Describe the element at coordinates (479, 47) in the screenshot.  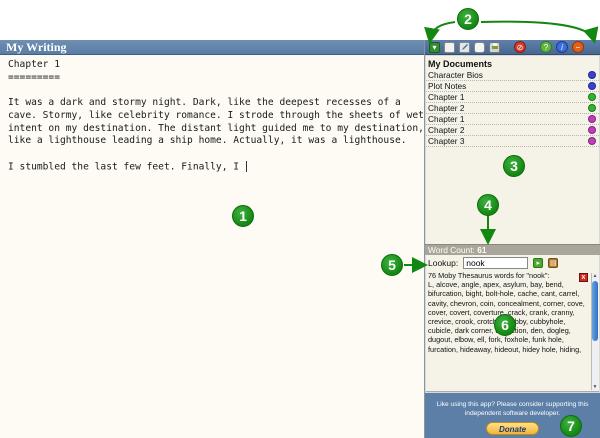
I see `comment-icon` at that location.